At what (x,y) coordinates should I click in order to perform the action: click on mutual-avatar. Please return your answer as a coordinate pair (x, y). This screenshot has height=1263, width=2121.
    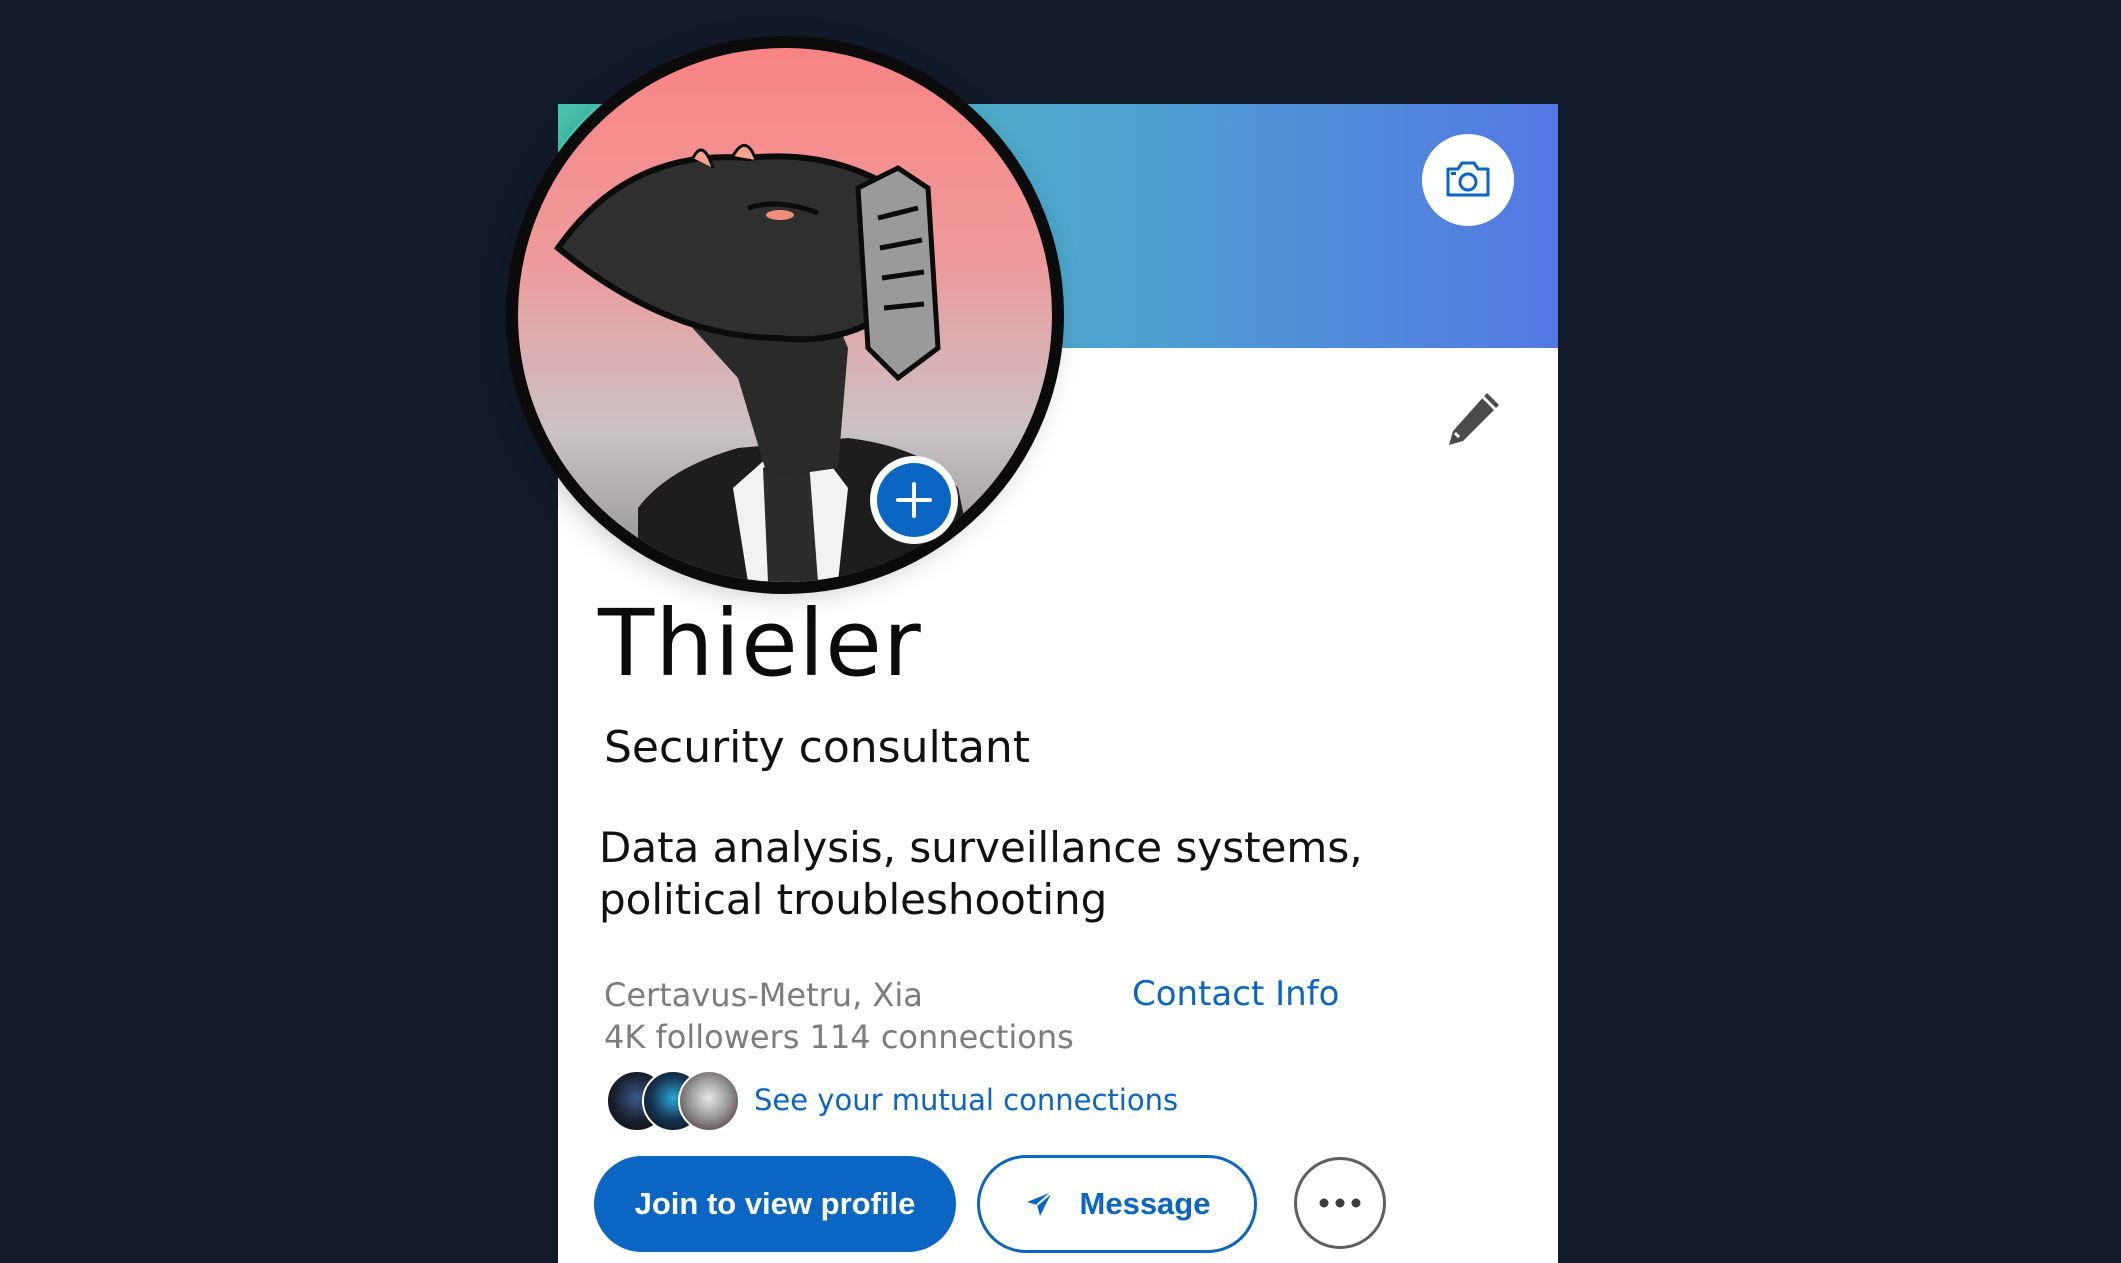
    Looking at the image, I should click on (709, 1101).